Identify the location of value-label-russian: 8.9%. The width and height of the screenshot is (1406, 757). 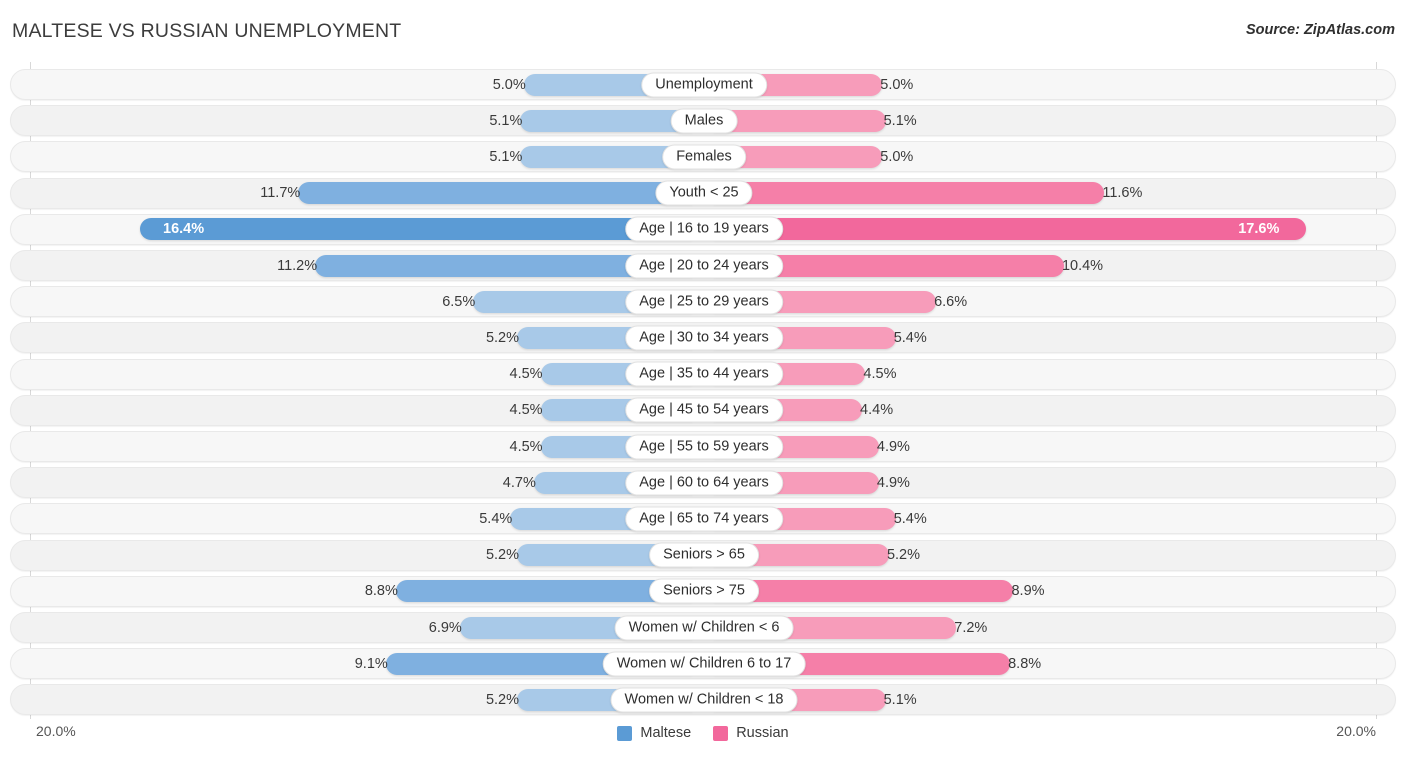
(1028, 591).